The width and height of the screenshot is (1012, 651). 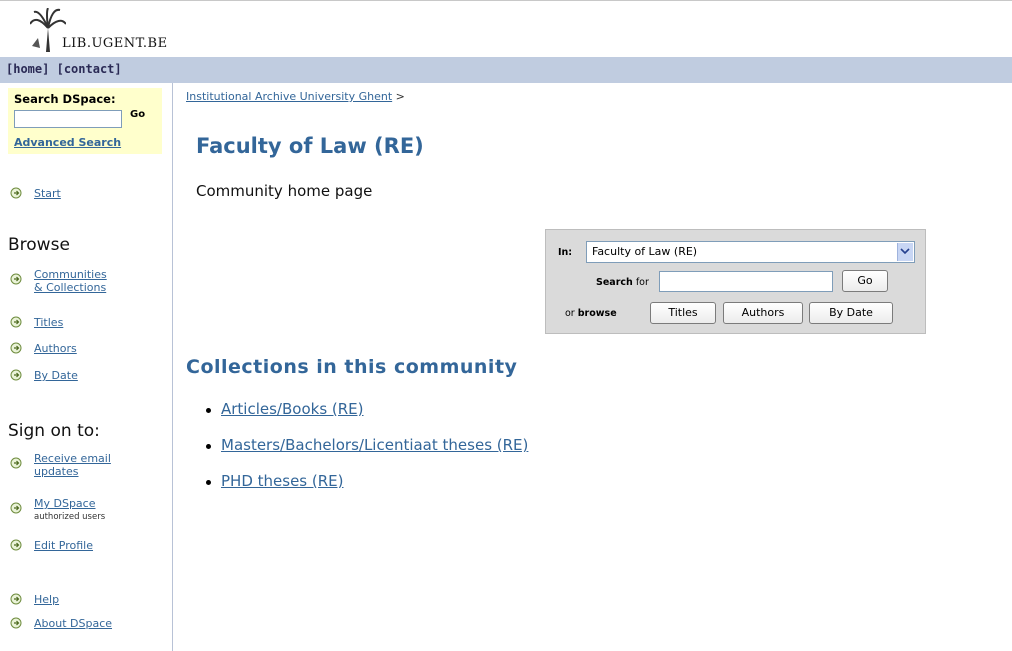 I want to click on authors-link: Authors, so click(x=55, y=348).